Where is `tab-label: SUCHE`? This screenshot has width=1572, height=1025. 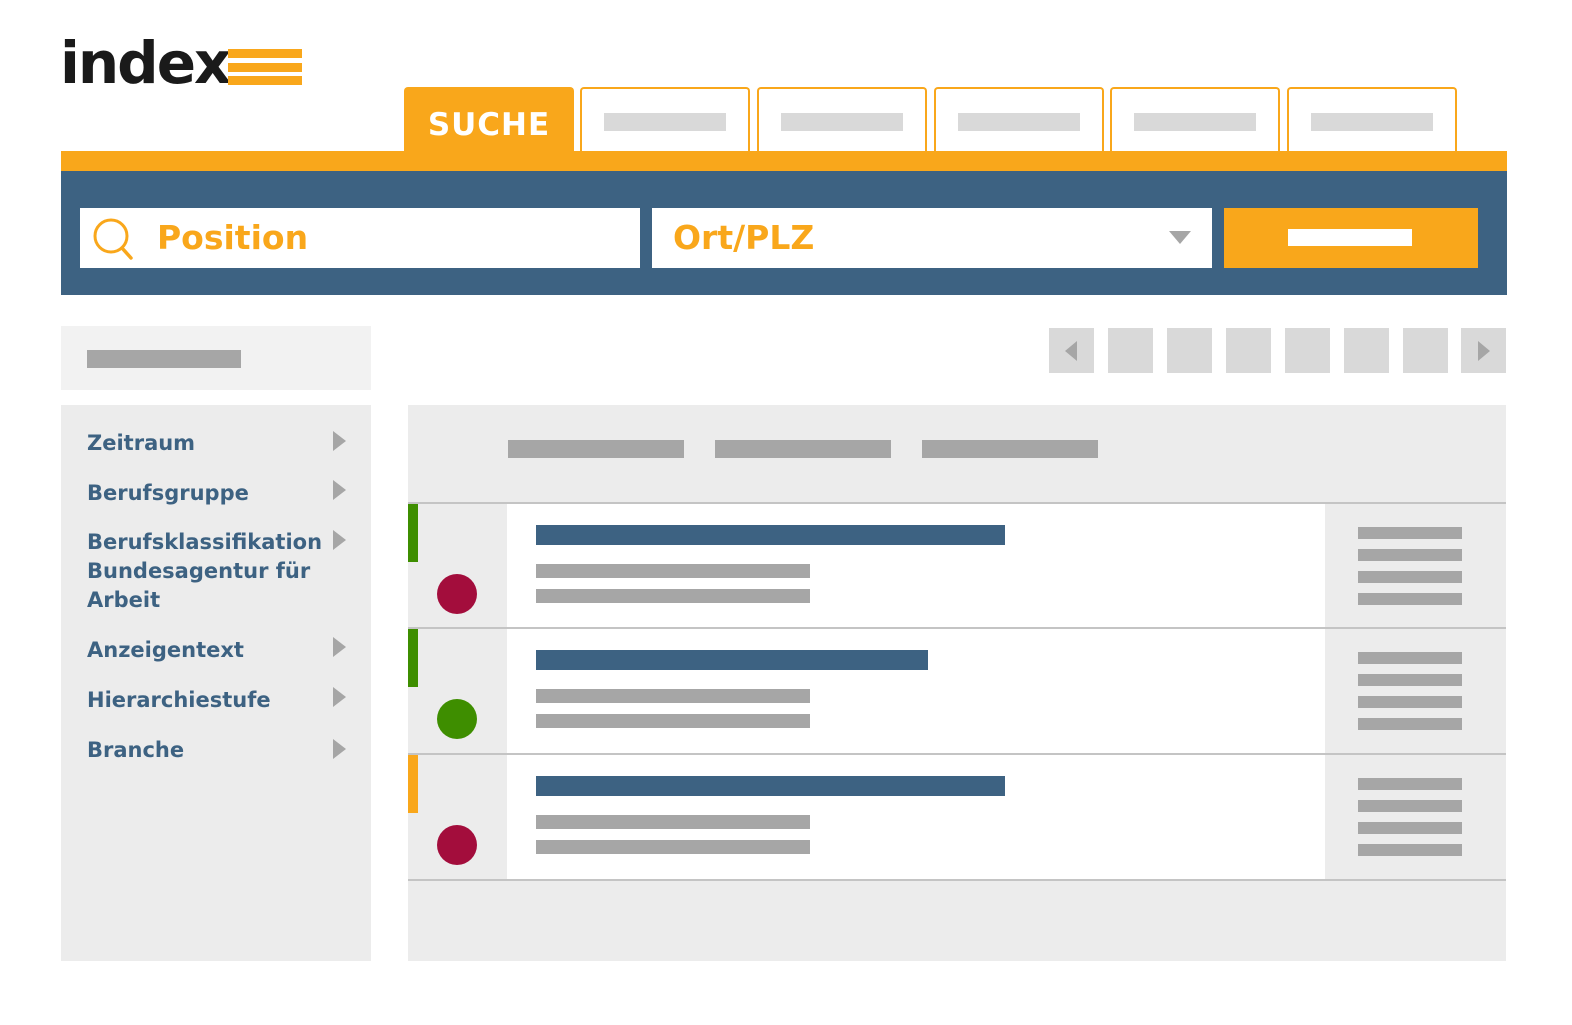 tab-label: SUCHE is located at coordinates (489, 125).